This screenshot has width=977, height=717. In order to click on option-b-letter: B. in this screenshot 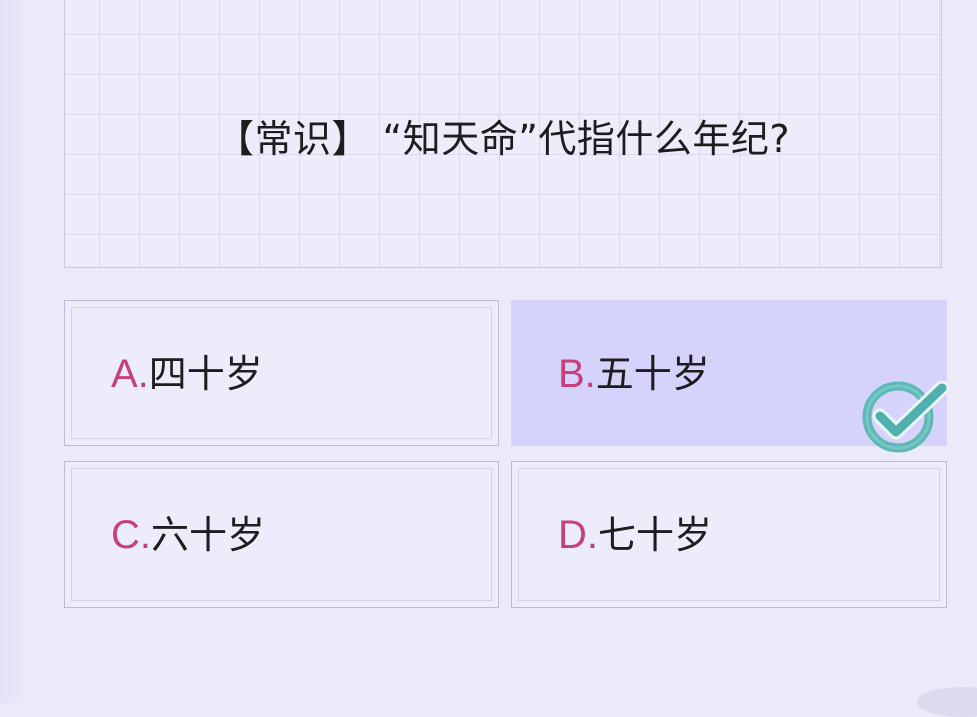, I will do `click(577, 374)`.